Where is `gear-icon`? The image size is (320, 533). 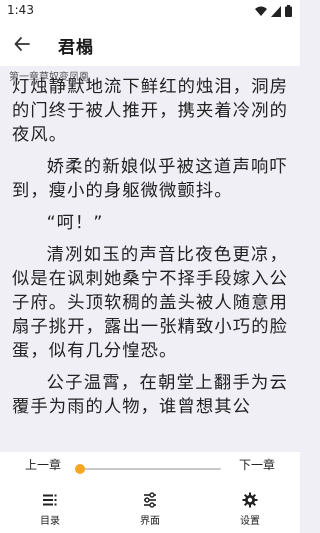
gear-icon is located at coordinates (250, 500).